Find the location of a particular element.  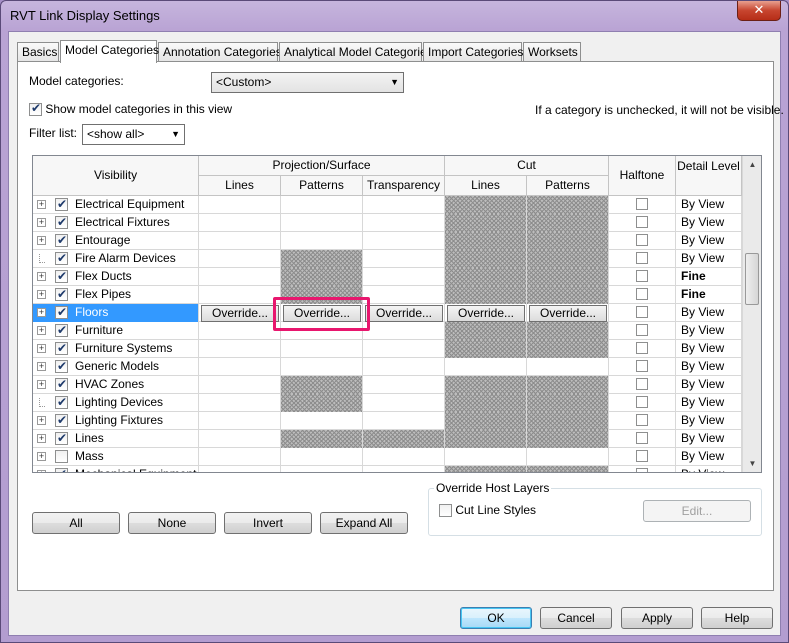

category-row: + Lighting Fixtures By View is located at coordinates (387, 421).